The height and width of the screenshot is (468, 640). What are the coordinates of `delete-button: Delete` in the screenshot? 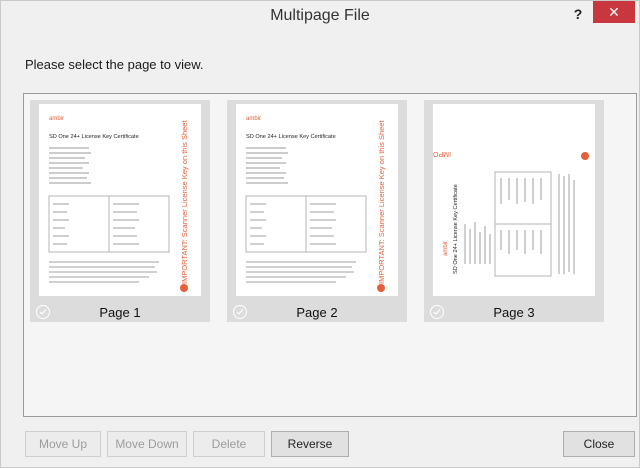 It's located at (229, 444).